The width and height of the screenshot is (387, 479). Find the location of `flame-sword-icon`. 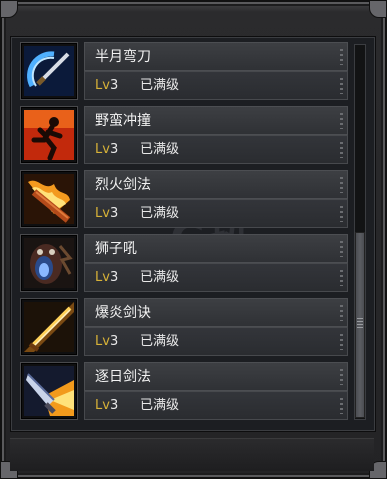

flame-sword-icon is located at coordinates (49, 199).